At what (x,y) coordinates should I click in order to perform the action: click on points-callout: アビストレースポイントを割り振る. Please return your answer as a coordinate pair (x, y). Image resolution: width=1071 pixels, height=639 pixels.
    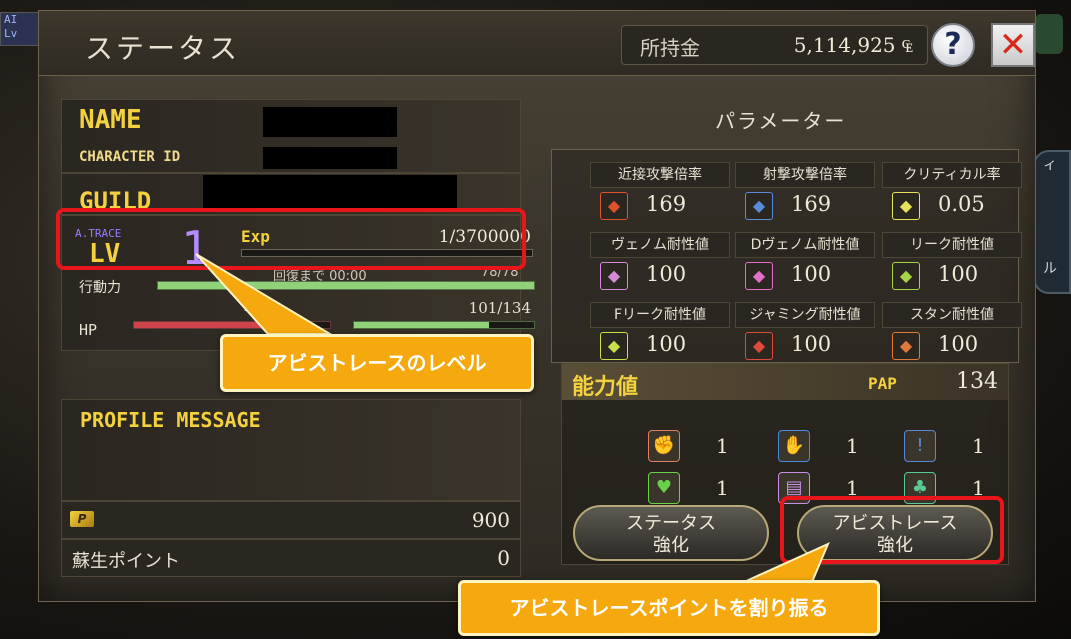
    Looking at the image, I should click on (669, 608).